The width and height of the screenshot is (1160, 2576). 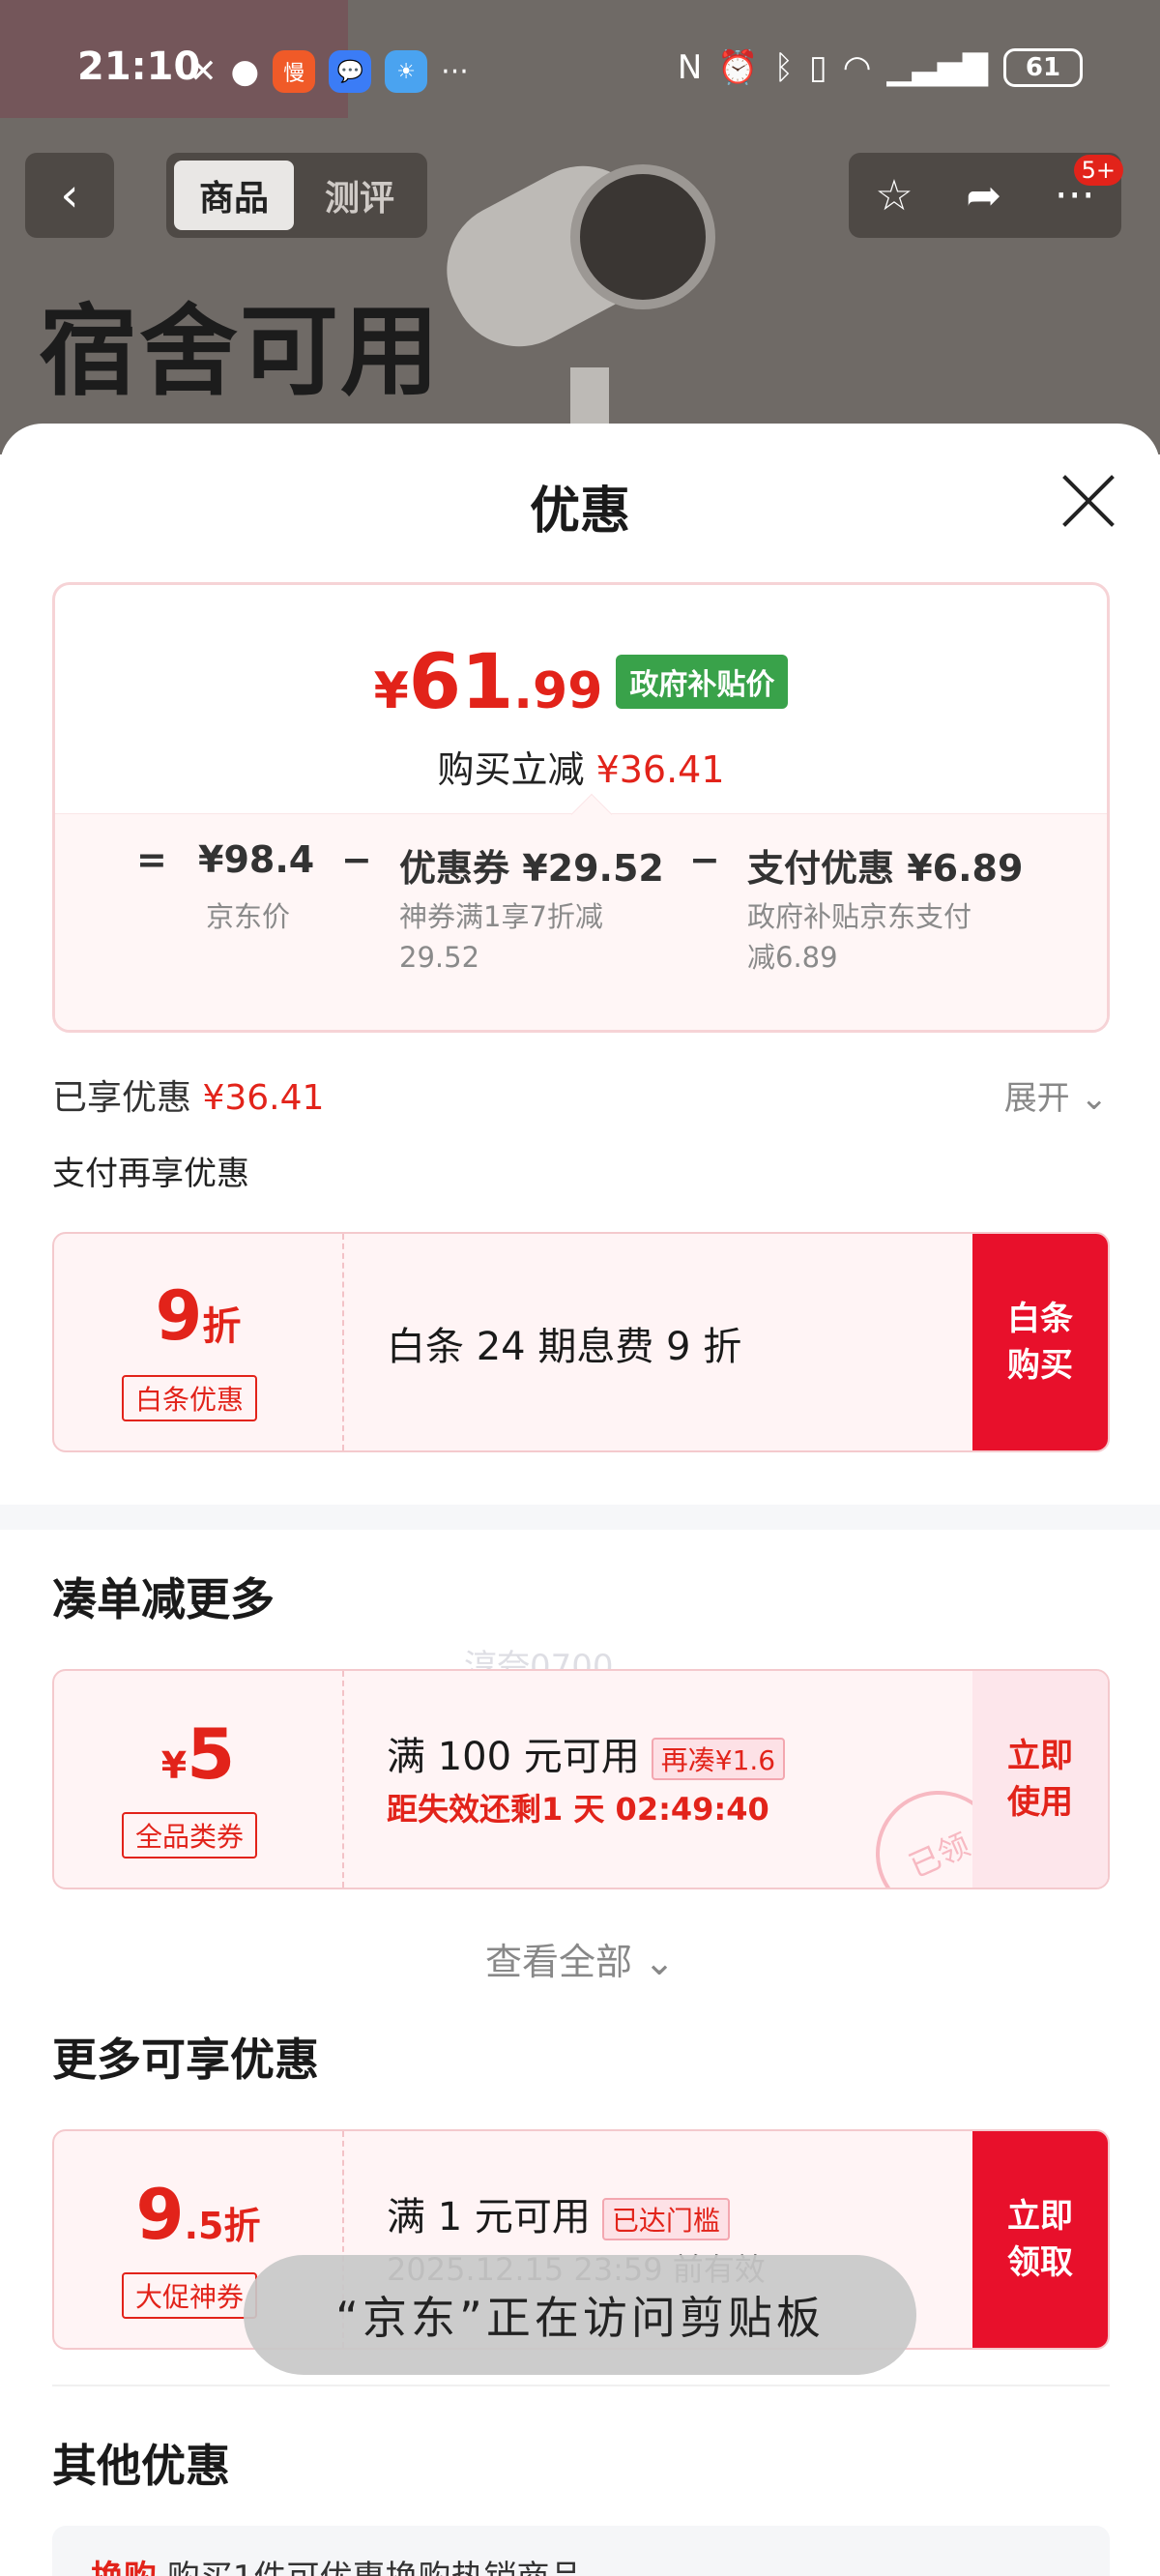 What do you see at coordinates (738, 67) in the screenshot?
I see `alarm-icon: ⏰` at bounding box center [738, 67].